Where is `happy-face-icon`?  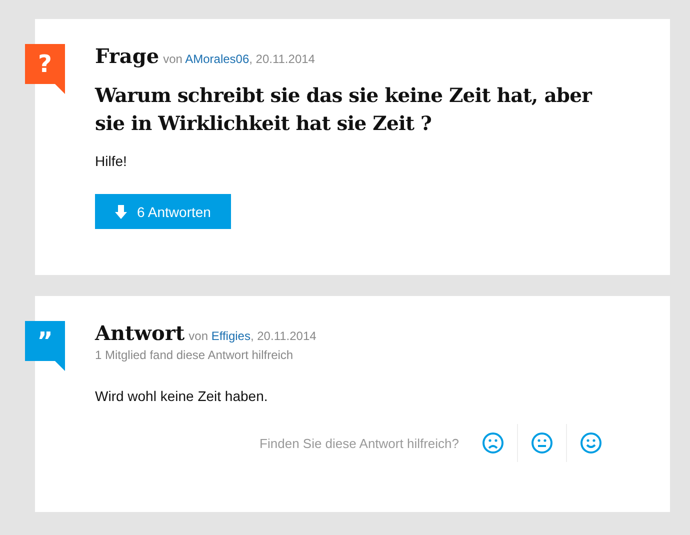
happy-face-icon is located at coordinates (591, 443).